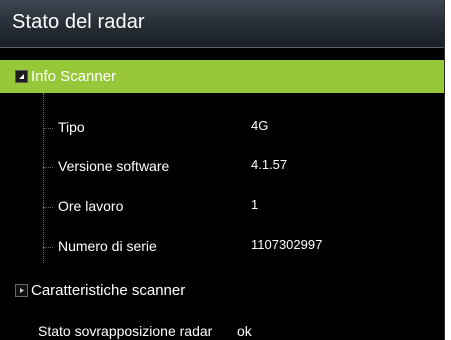 The width and height of the screenshot is (451, 340). Describe the element at coordinates (91, 206) in the screenshot. I see `info-row-key: Ore lavoro` at that location.